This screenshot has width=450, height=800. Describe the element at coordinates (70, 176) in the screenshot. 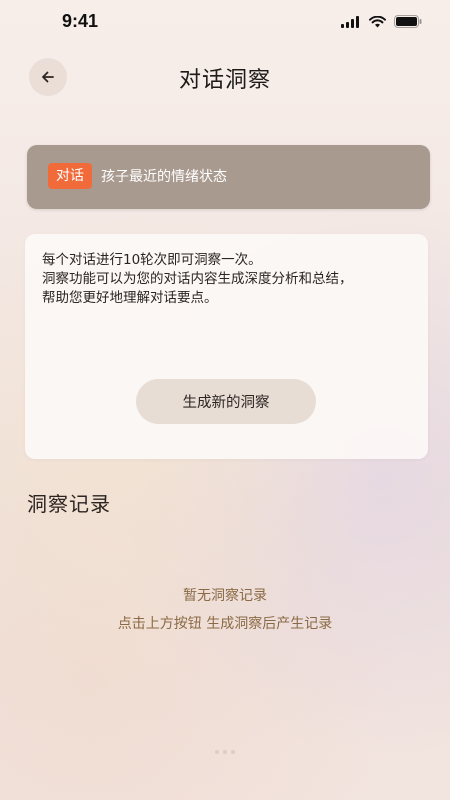

I see `conversation-tag: 对话` at that location.